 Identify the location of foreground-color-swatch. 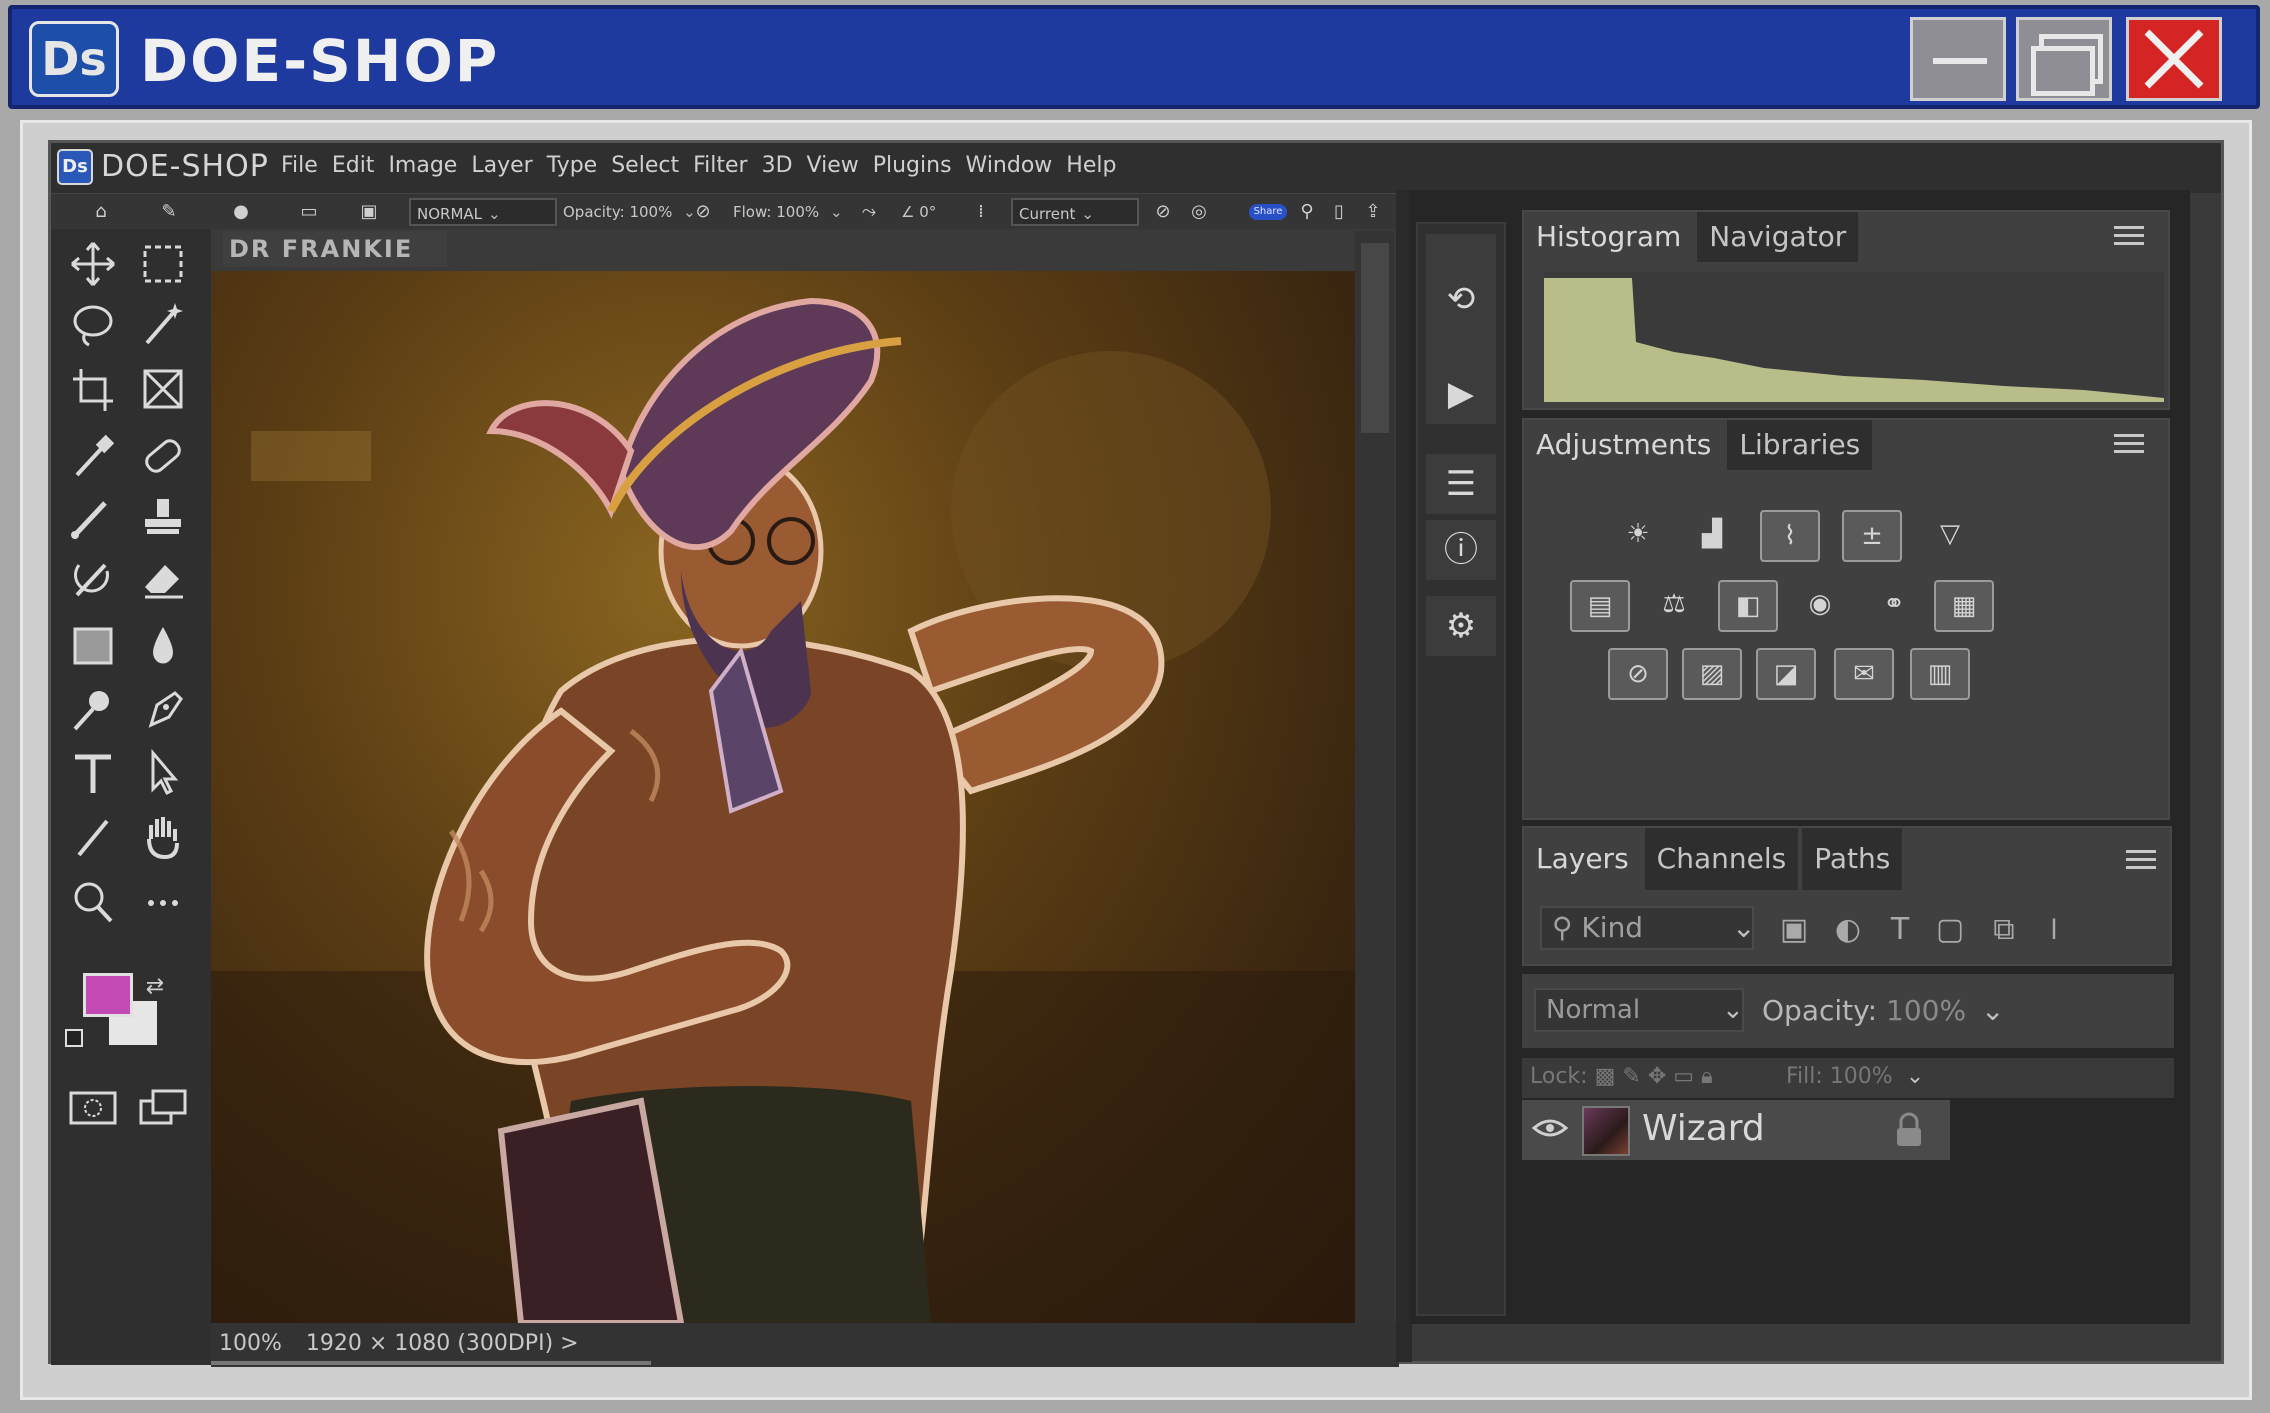
(108, 995).